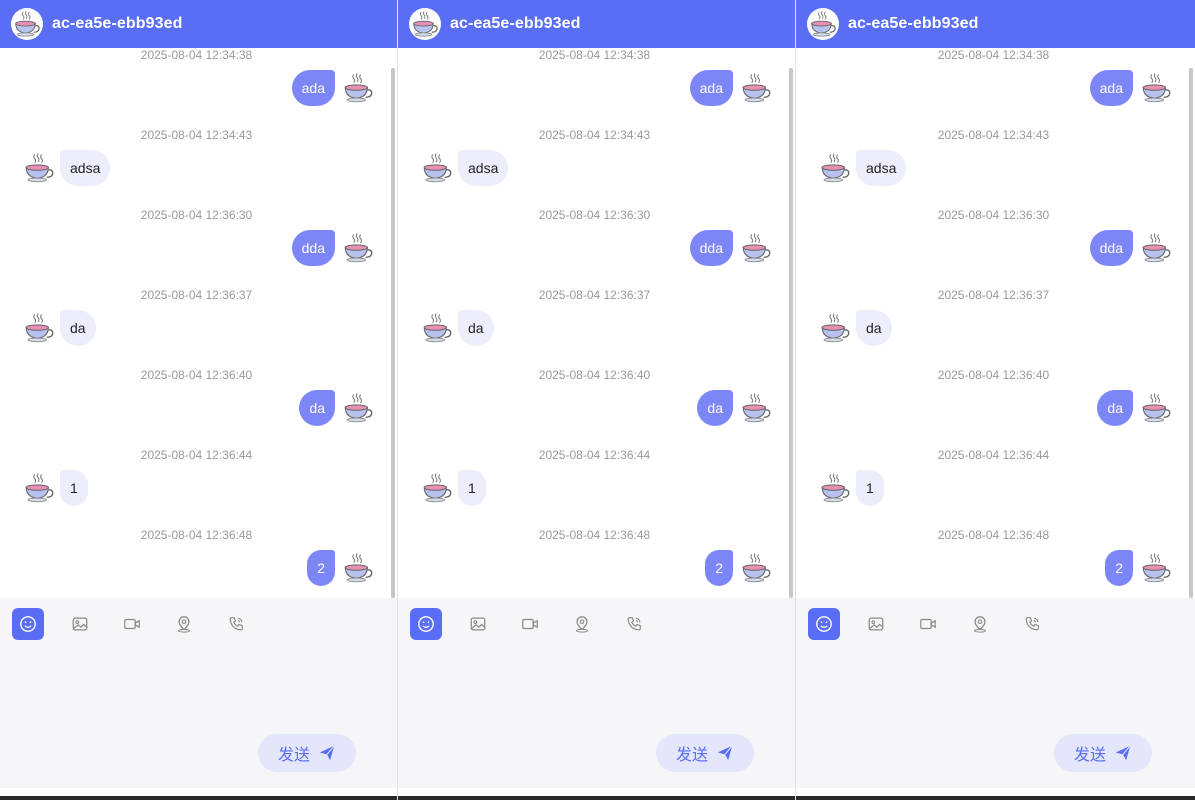  Describe the element at coordinates (196, 135) in the screenshot. I see `message-timestamp: 2025-08-04 12:34:43` at that location.